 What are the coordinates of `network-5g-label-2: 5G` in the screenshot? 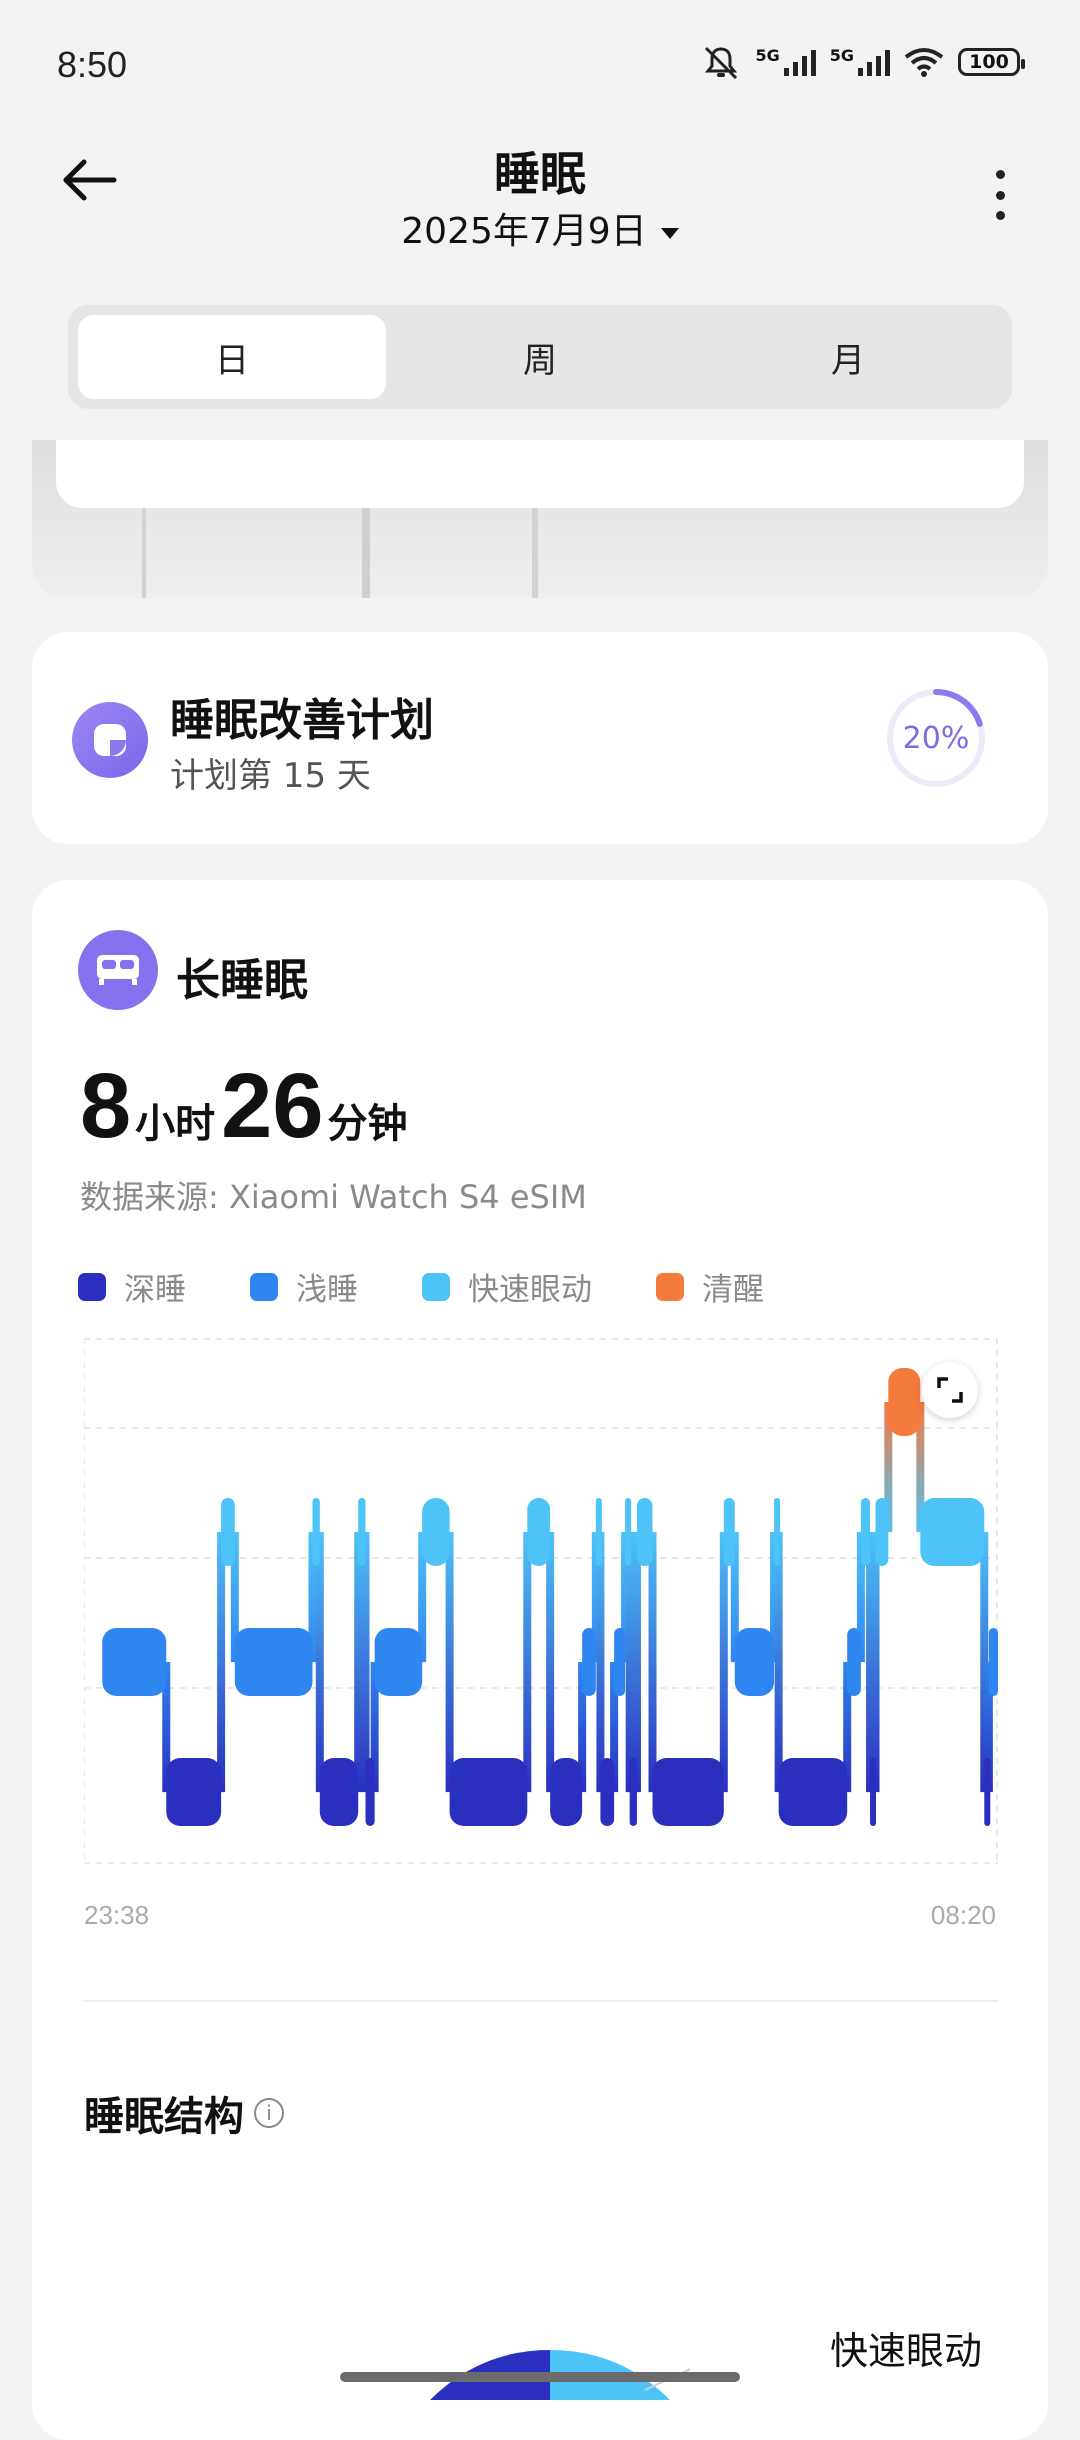 It's located at (841, 55).